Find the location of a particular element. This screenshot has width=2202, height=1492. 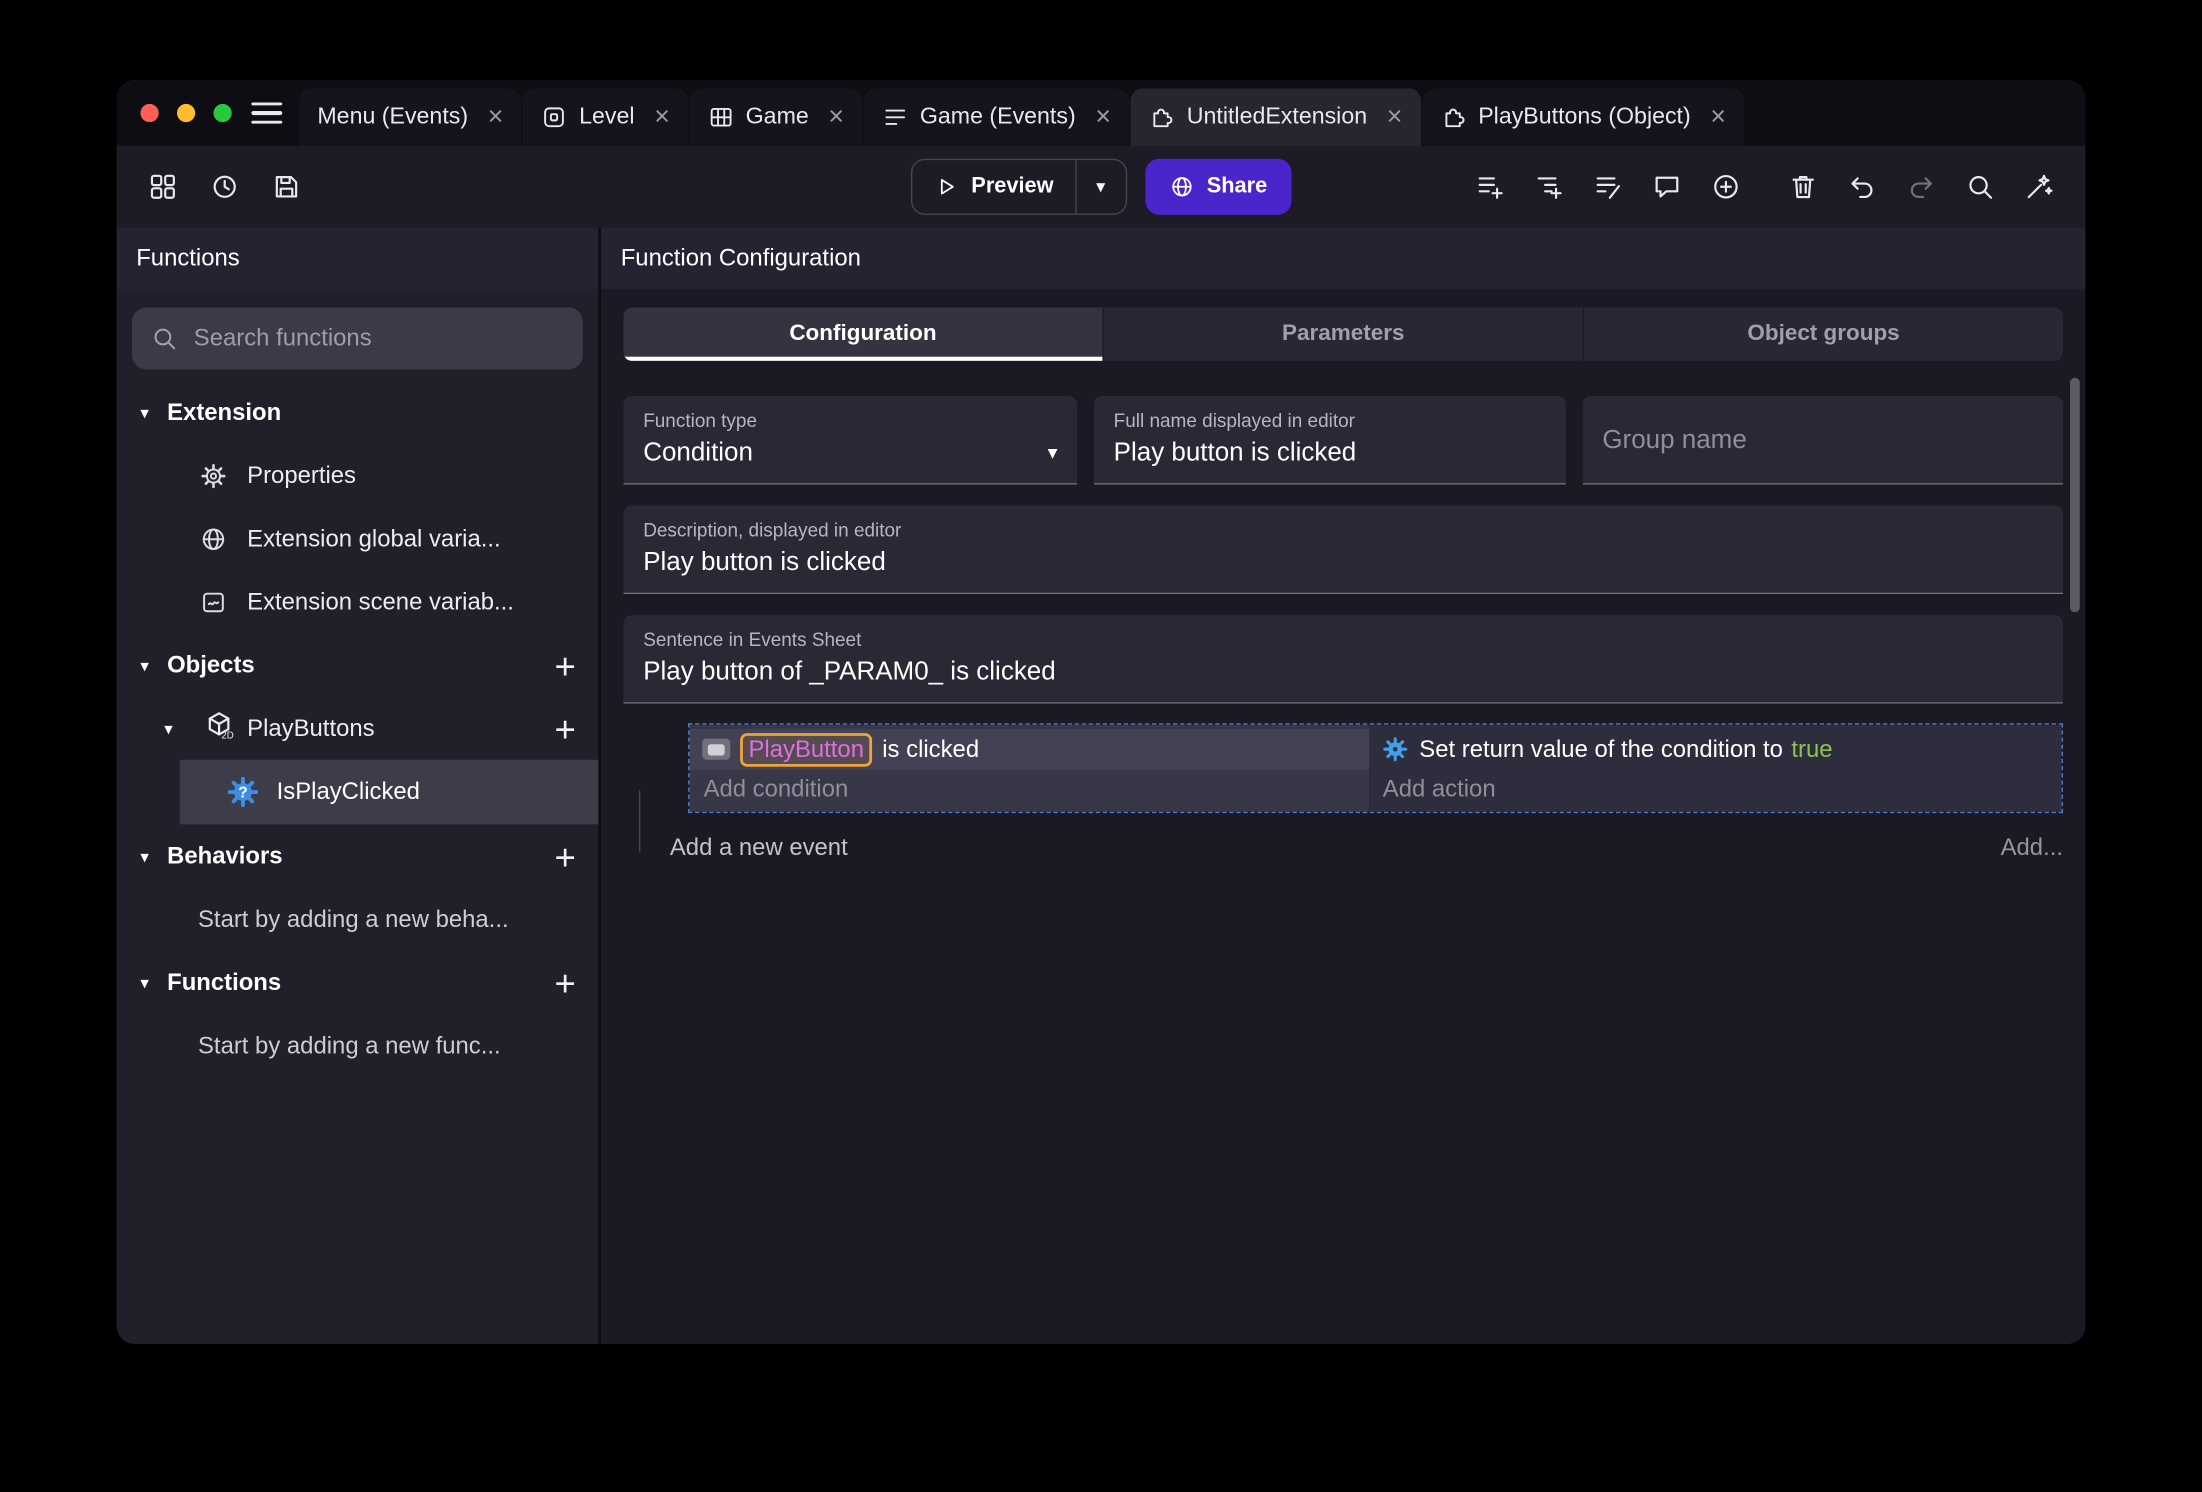

magic-wand-icon is located at coordinates (2040, 186).